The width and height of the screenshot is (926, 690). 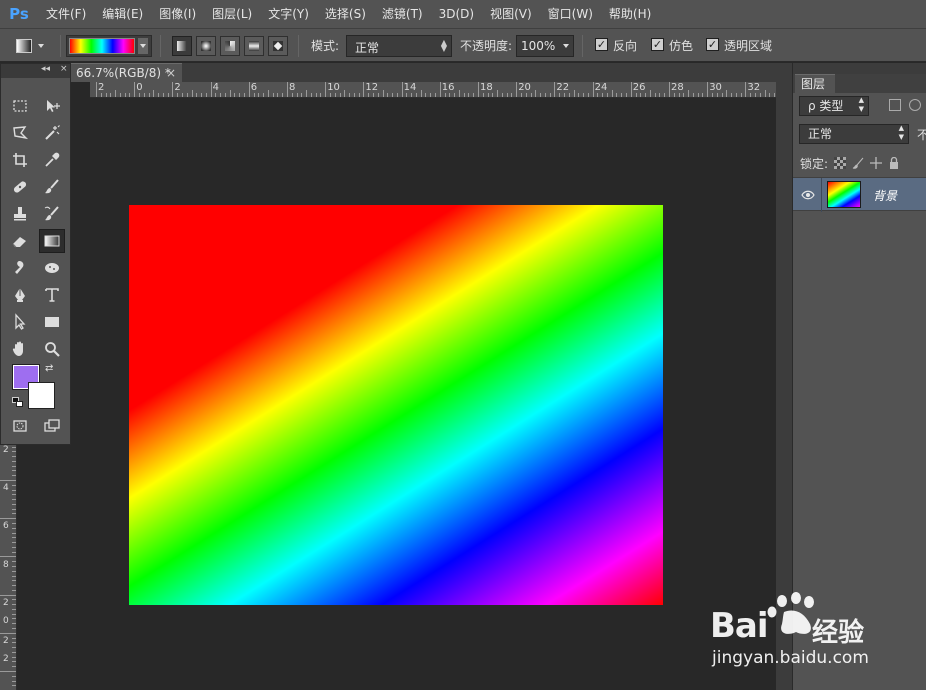 What do you see at coordinates (6, 611) in the screenshot?
I see `ruler-tick-label: 2 0` at bounding box center [6, 611].